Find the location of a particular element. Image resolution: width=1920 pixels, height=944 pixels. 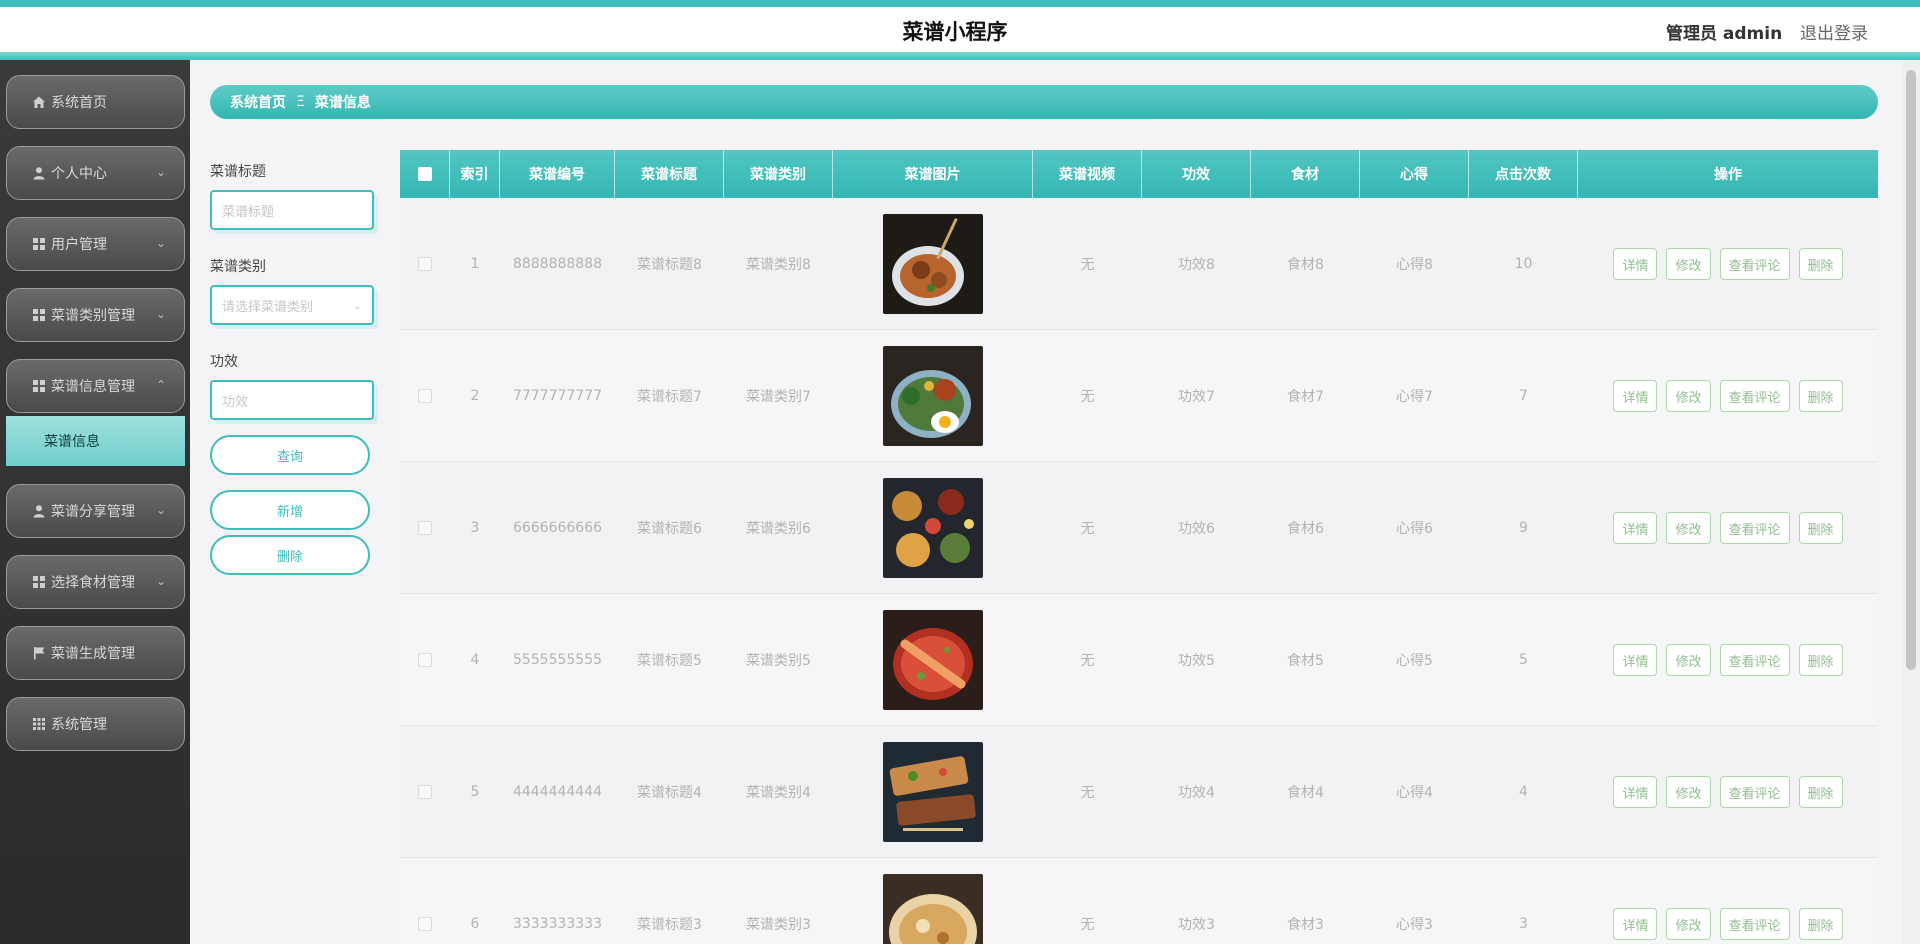

cell-title: 菜谱标题7 is located at coordinates (669, 397).